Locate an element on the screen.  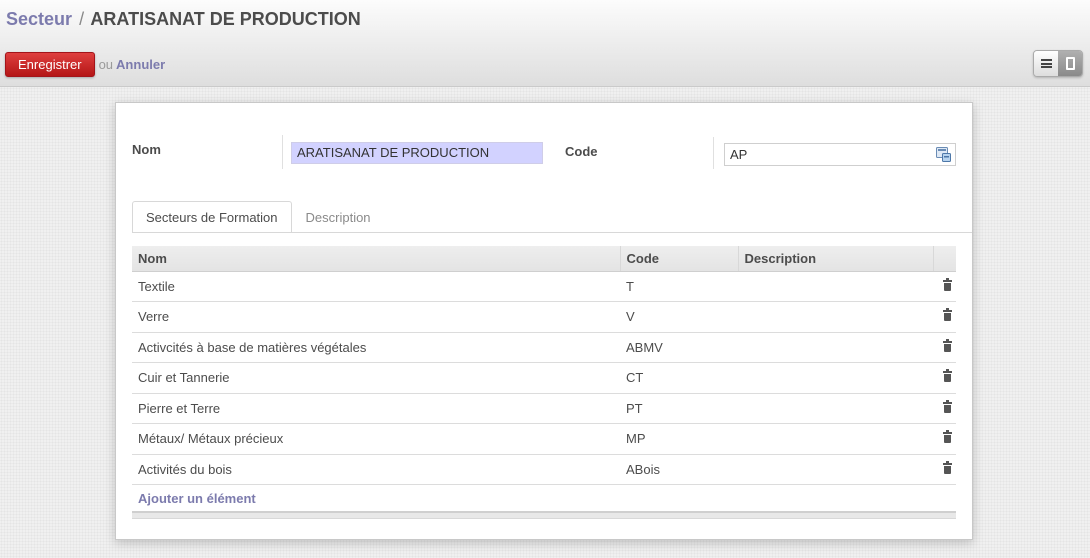
table-row: Métaux/ Métaux précieux MP is located at coordinates (544, 438).